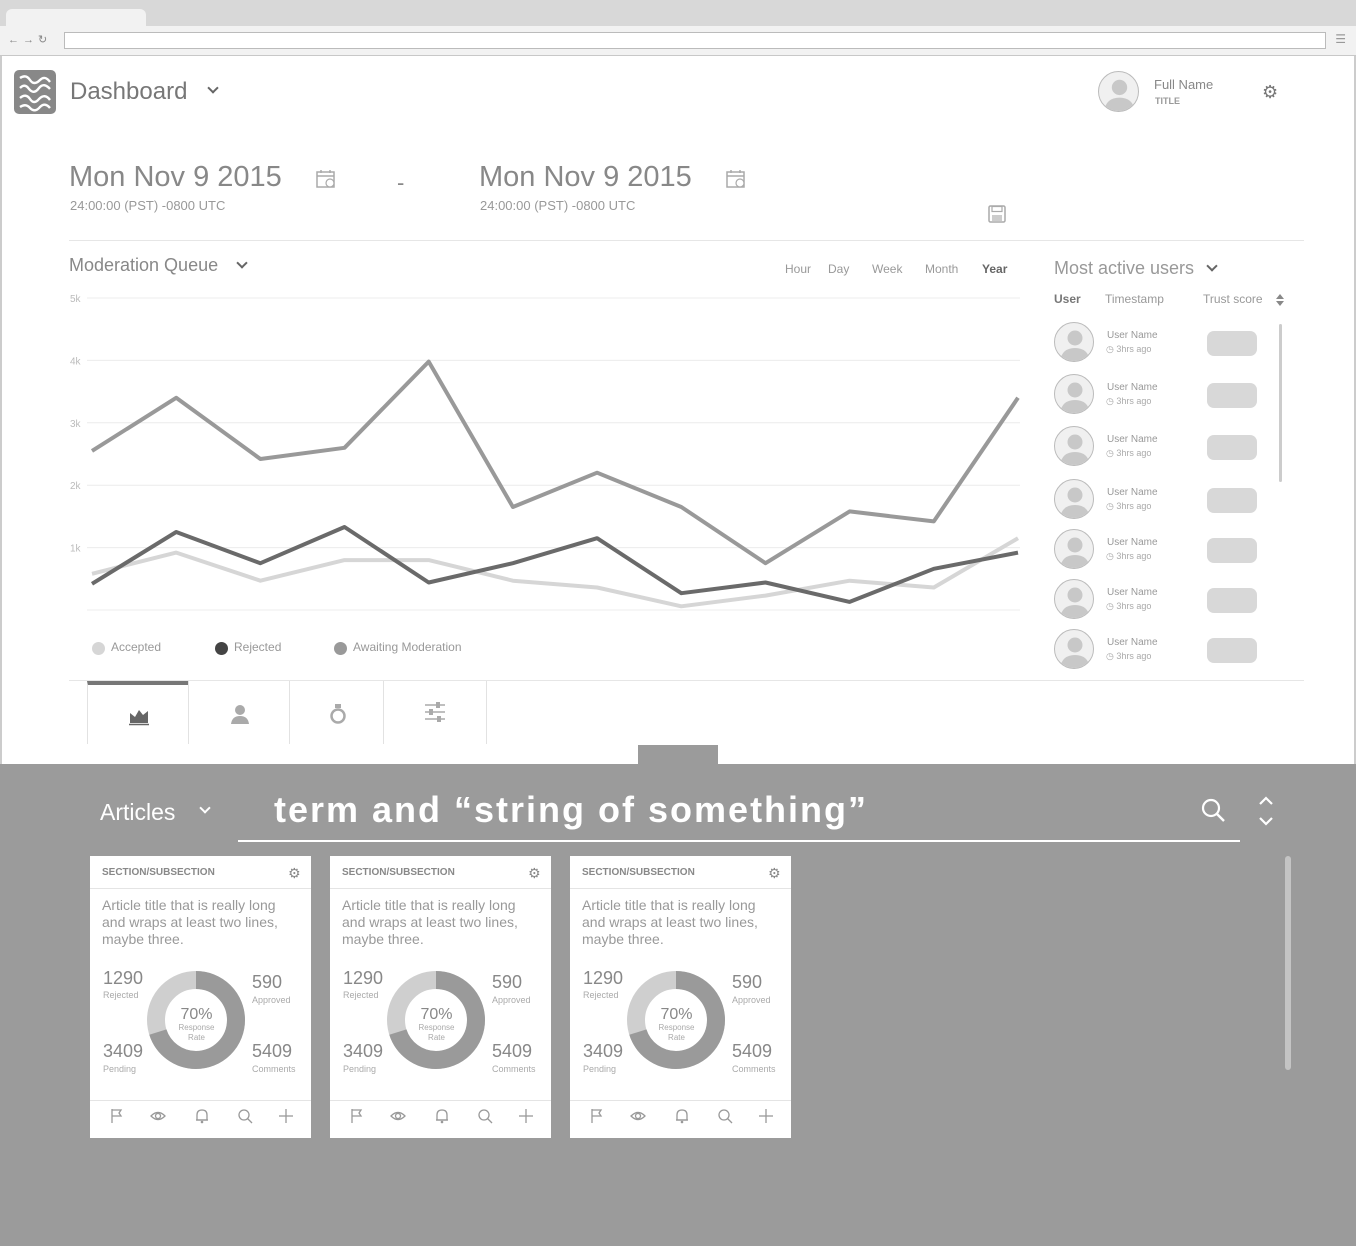 The height and width of the screenshot is (1246, 1356). What do you see at coordinates (555, 572) in the screenshot?
I see `series-line-accepted` at bounding box center [555, 572].